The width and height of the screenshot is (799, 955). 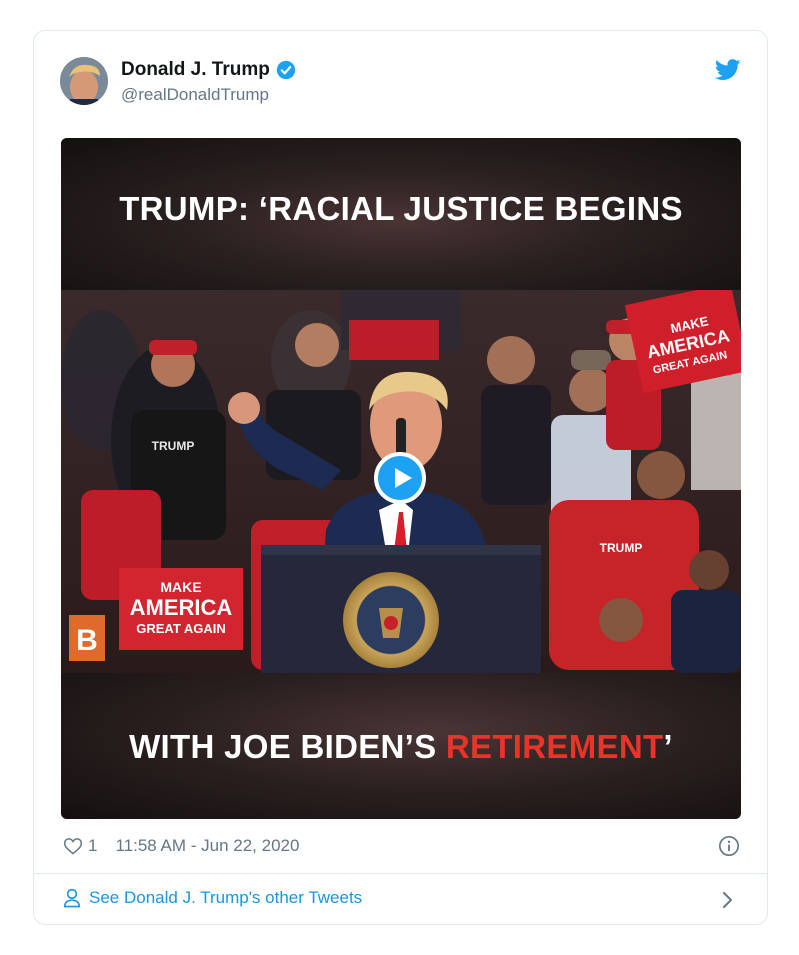 I want to click on tweet-timestamp: 11:58 AM - Jun 22, 2020, so click(x=207, y=846).